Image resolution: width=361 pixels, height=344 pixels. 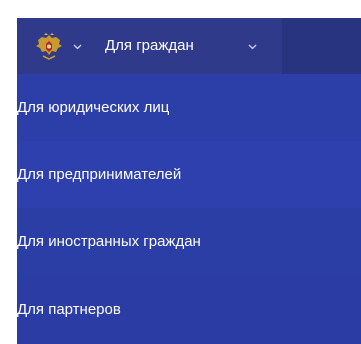 What do you see at coordinates (99, 174) in the screenshot?
I see `menu-item-label: Для предпринимателей` at bounding box center [99, 174].